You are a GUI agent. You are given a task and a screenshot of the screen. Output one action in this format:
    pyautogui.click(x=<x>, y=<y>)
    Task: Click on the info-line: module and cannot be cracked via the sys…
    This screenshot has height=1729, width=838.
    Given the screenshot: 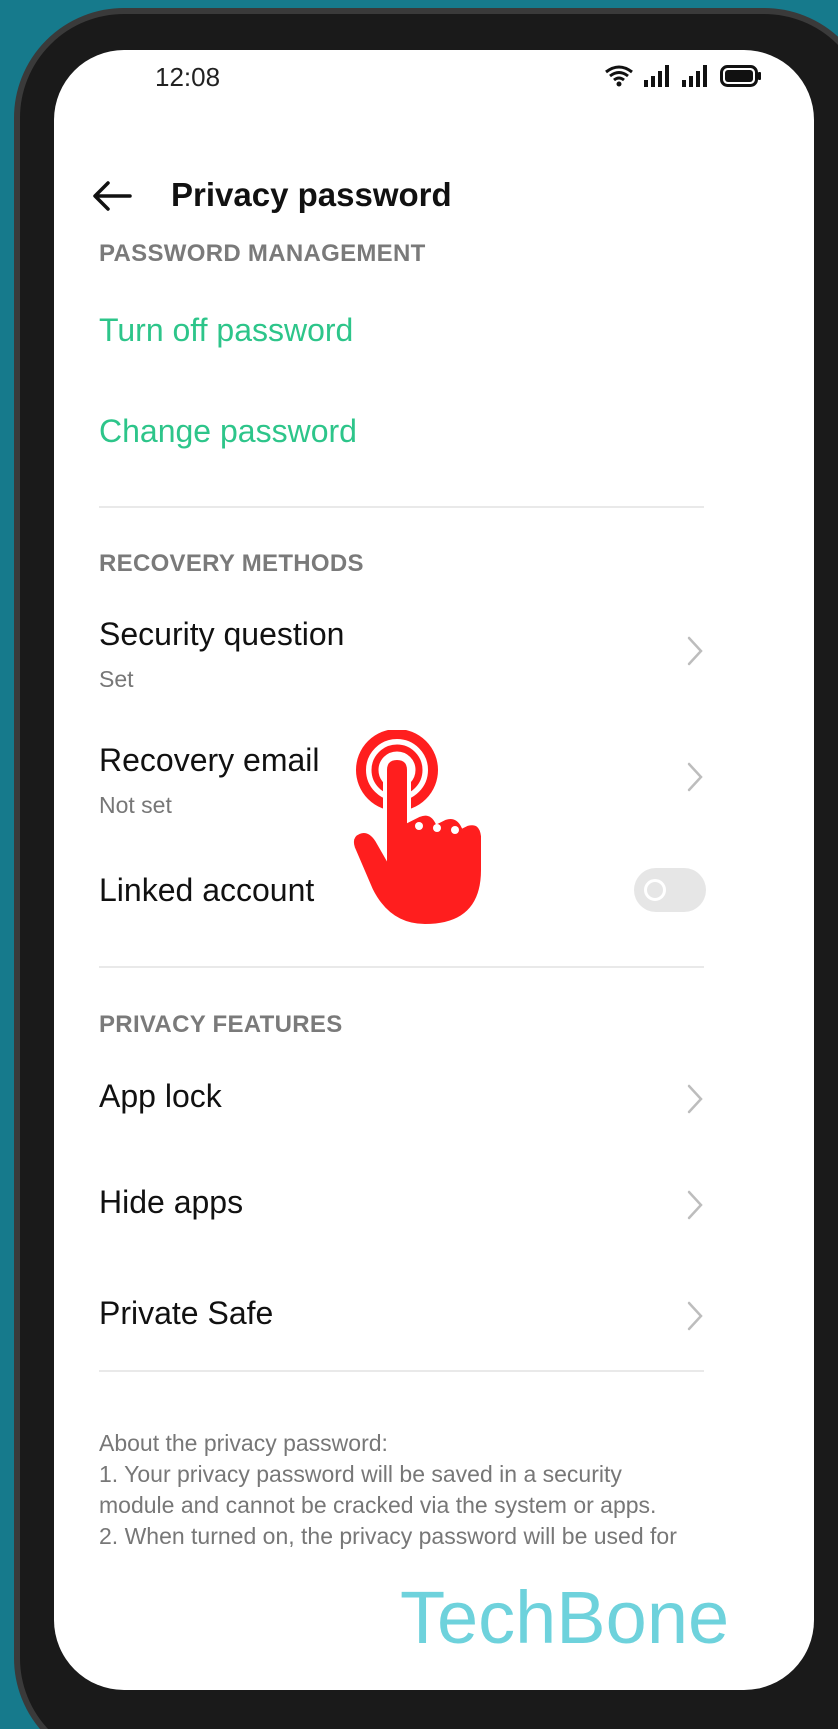 What is the action you would take?
    pyautogui.click(x=378, y=1505)
    